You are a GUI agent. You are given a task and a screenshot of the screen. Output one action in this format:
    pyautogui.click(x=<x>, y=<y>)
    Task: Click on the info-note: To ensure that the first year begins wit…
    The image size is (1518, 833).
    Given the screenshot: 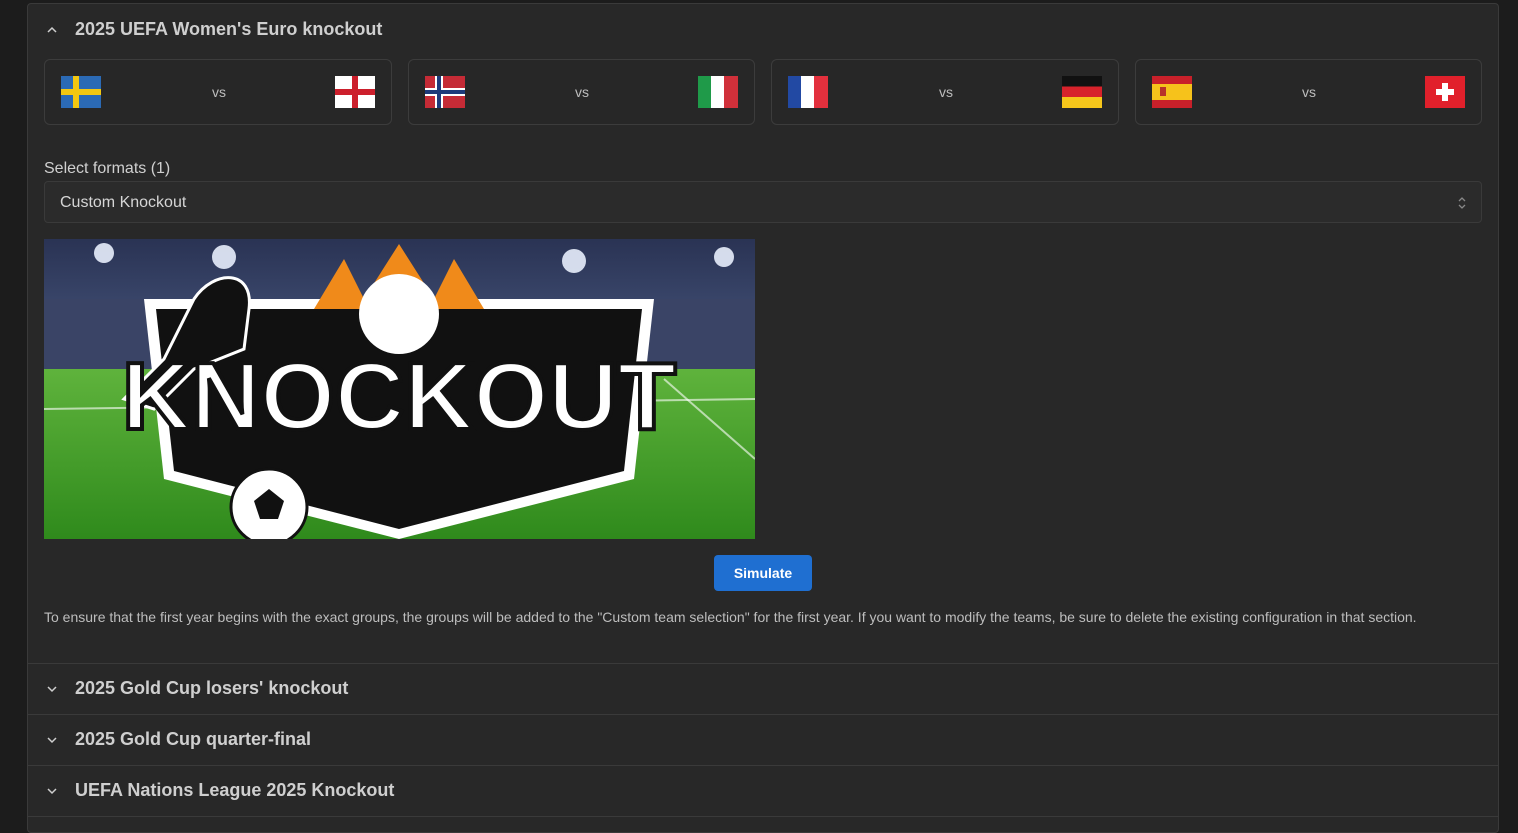 What is the action you would take?
    pyautogui.click(x=730, y=617)
    